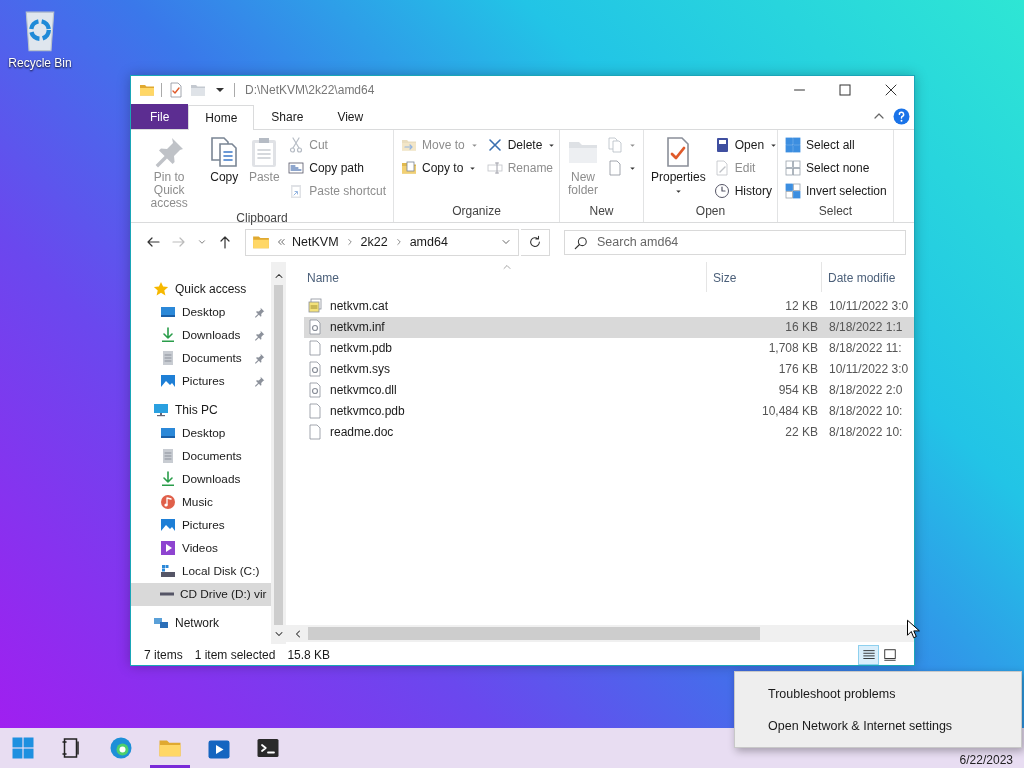  What do you see at coordinates (799, 89) in the screenshot?
I see `minimize-icon` at bounding box center [799, 89].